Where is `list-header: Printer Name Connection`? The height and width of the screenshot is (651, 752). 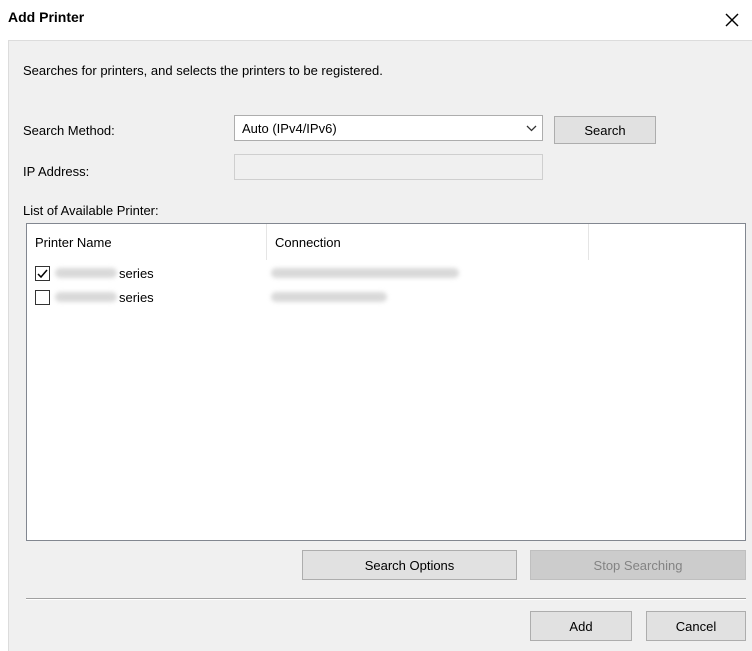 list-header: Printer Name Connection is located at coordinates (386, 242).